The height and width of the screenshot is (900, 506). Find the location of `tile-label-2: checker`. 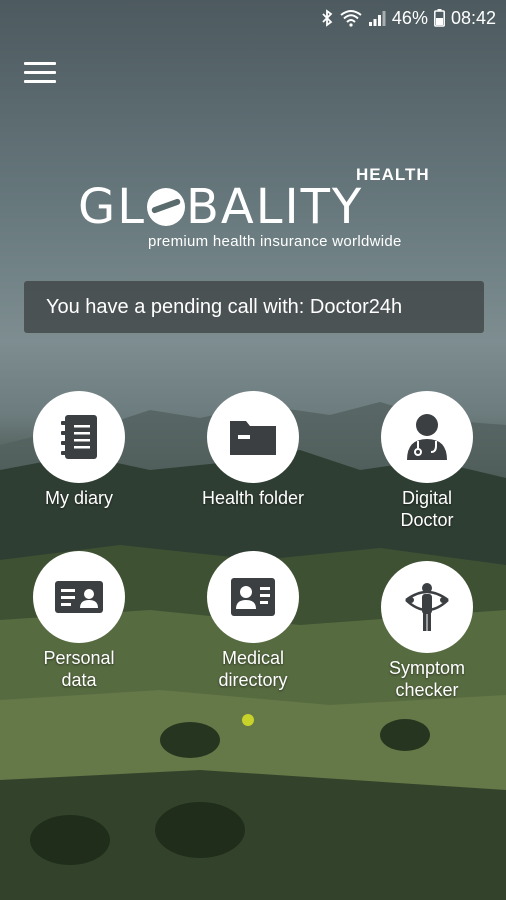

tile-label-2: checker is located at coordinates (427, 690).